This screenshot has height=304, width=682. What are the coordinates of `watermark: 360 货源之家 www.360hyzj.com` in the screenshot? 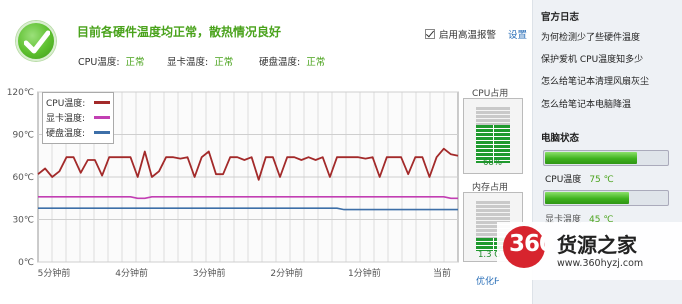 It's located at (589, 251).